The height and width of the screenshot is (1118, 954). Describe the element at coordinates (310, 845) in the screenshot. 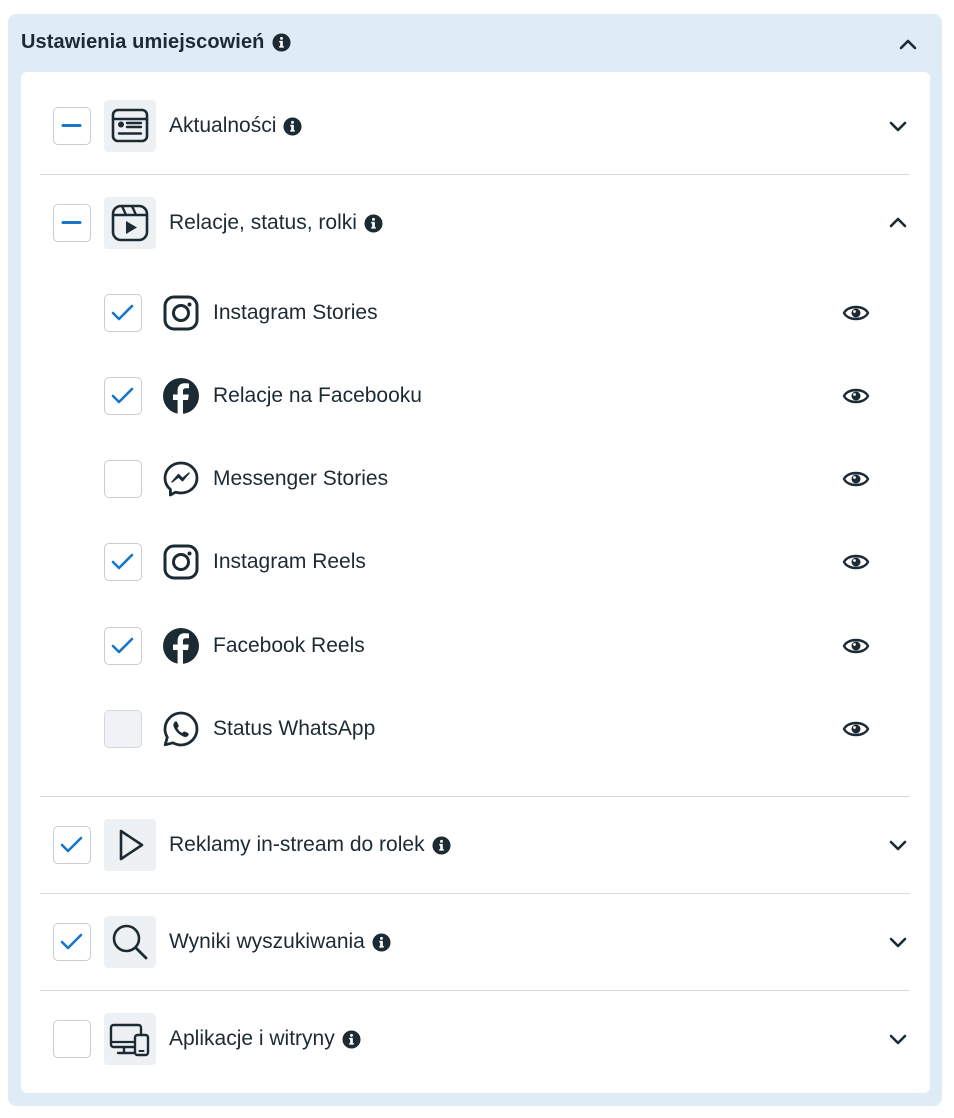

I see `section-label-instream: Reklamy in-stream do rolek` at that location.